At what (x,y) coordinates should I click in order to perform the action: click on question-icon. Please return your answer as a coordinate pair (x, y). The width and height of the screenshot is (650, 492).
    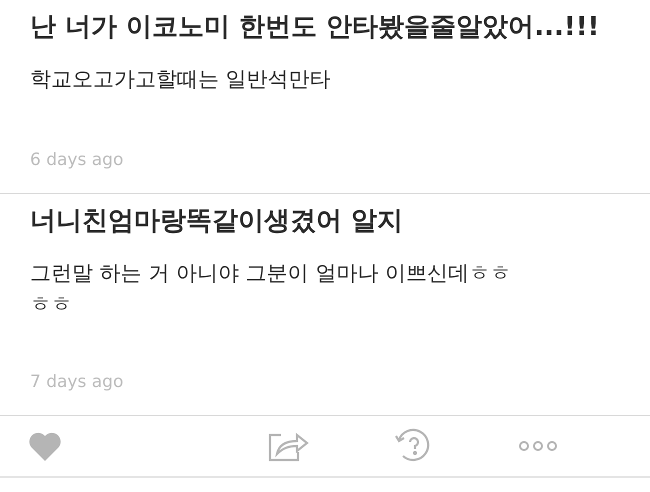
    Looking at the image, I should click on (412, 446).